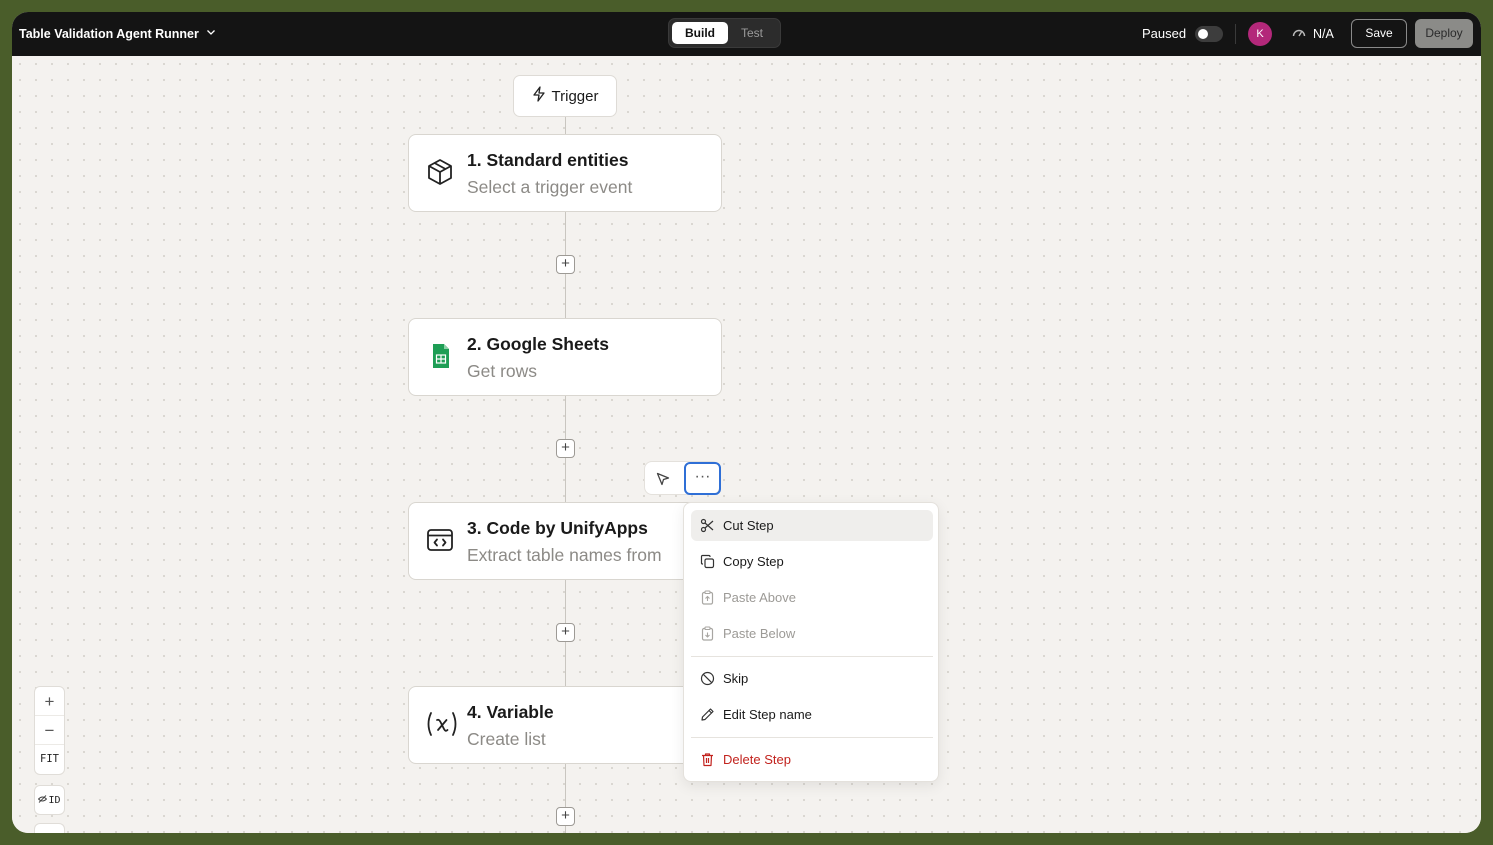 The height and width of the screenshot is (845, 1493). I want to click on menu-item-paste-below: Paste Below, so click(812, 633).